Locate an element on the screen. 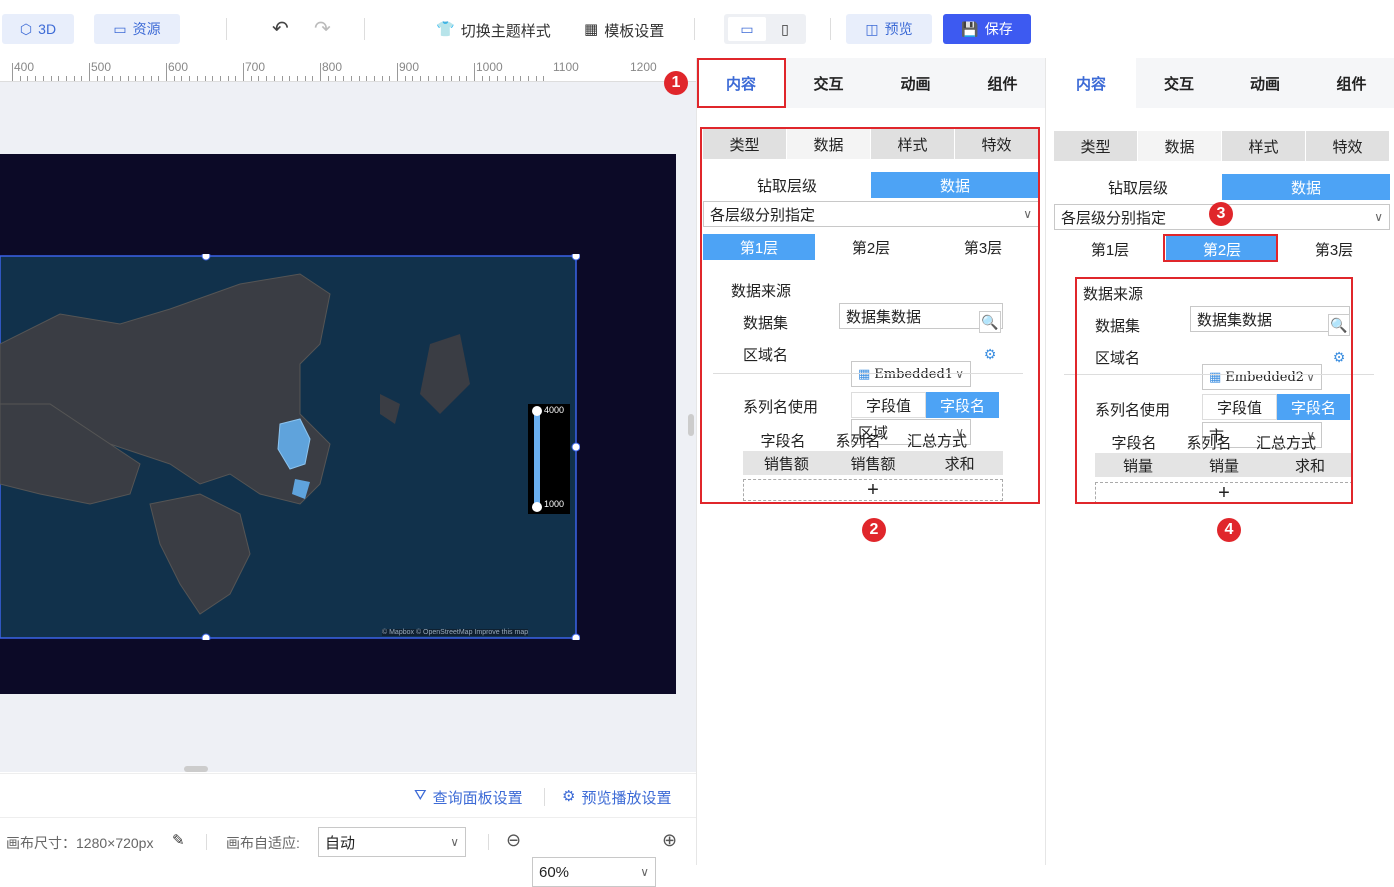 This screenshot has width=1394, height=887. preview-button: ◫ 预览 is located at coordinates (889, 29).